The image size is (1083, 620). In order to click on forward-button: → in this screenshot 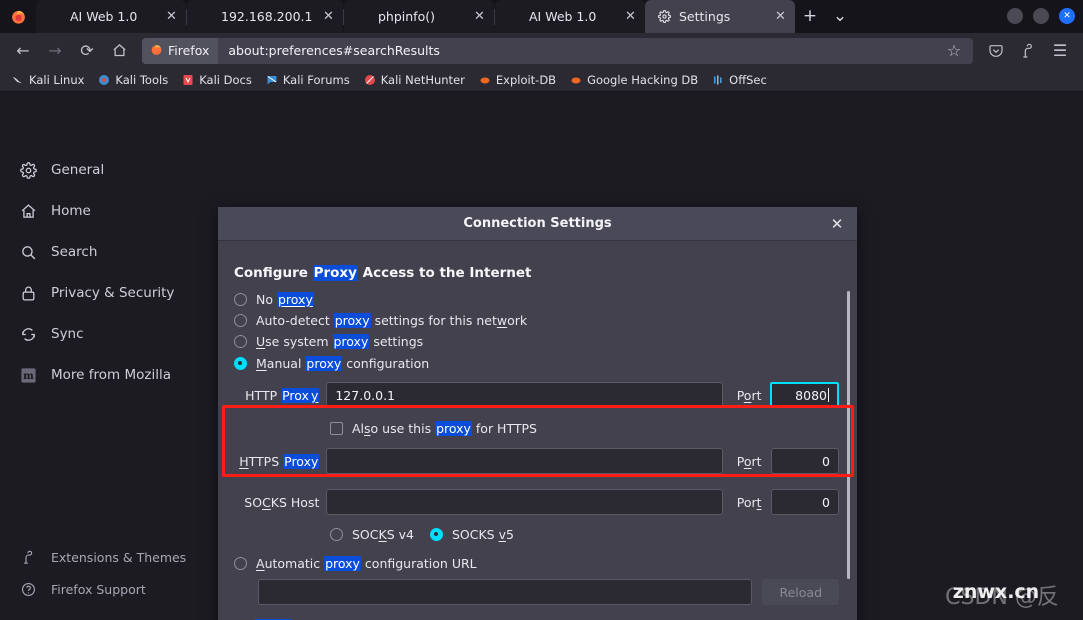, I will do `click(55, 51)`.